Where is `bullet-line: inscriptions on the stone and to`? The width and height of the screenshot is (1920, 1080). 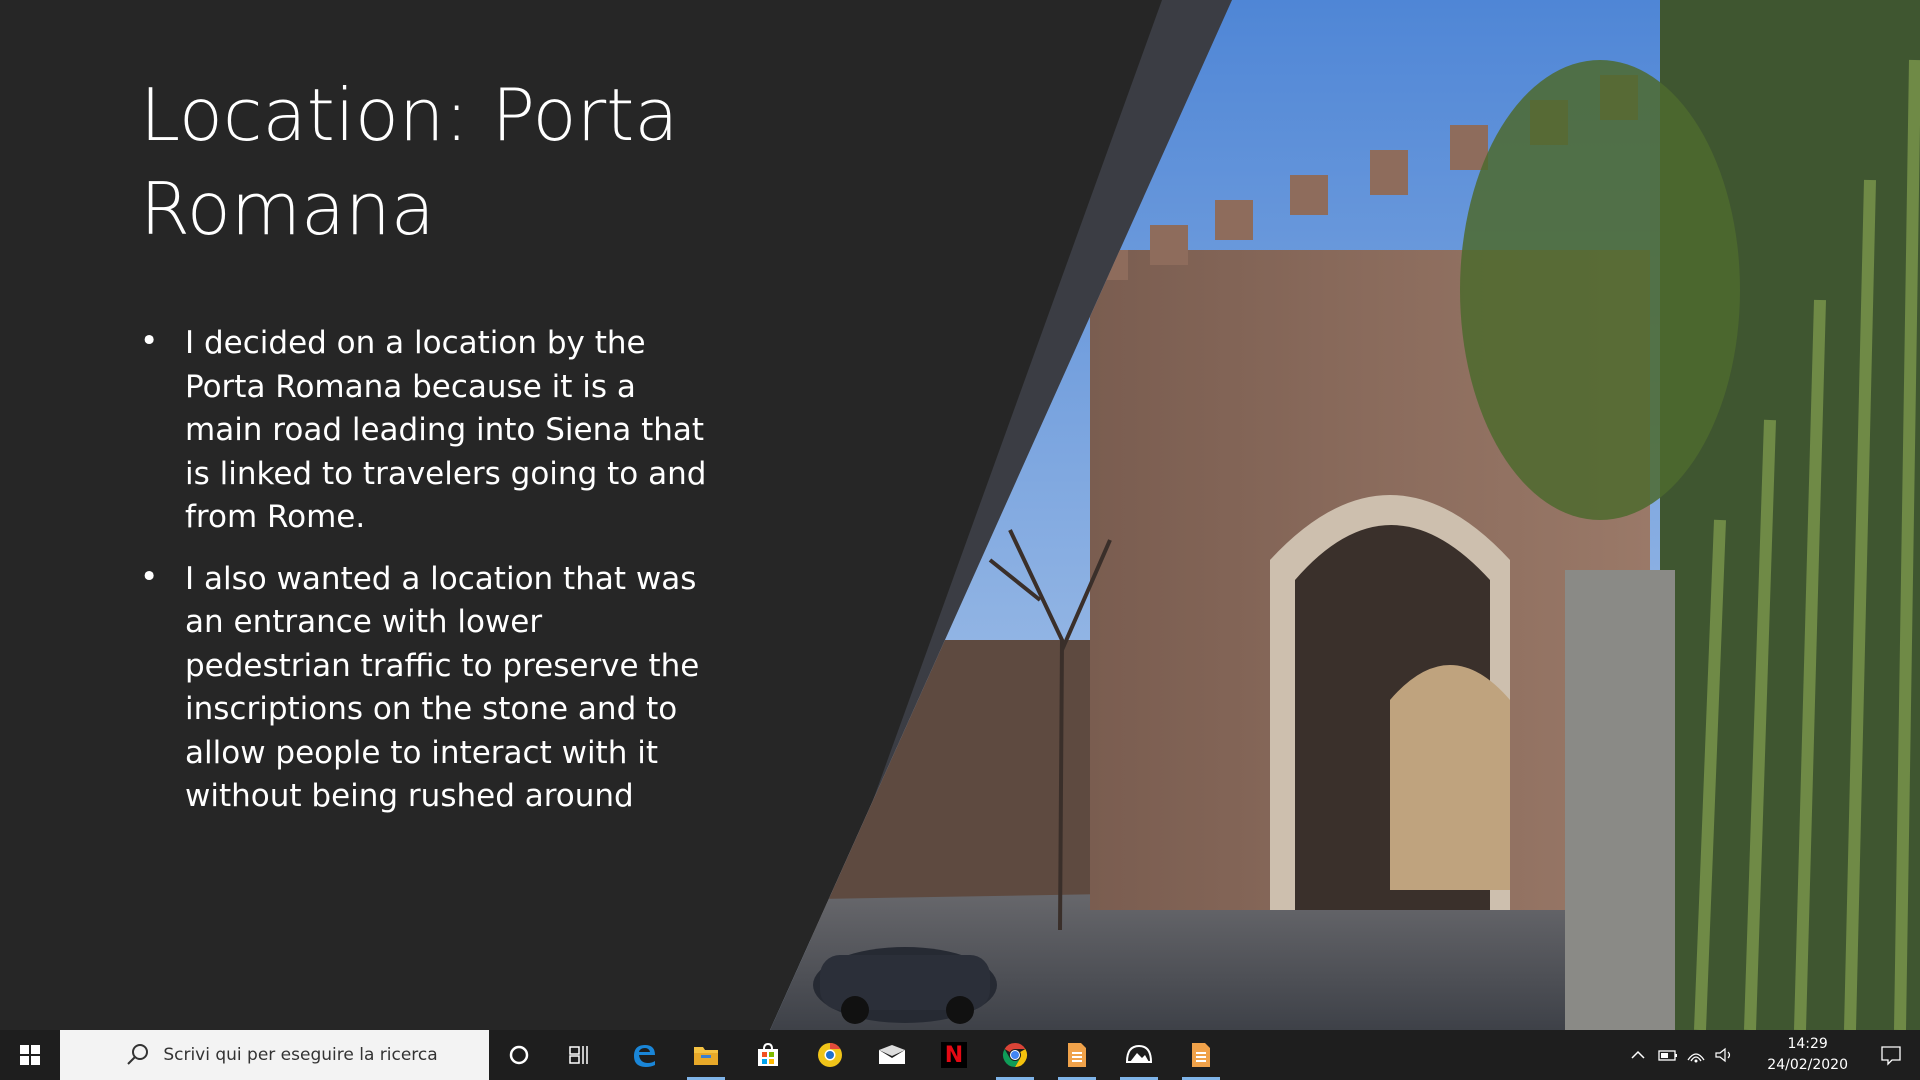 bullet-line: inscriptions on the stone and to is located at coordinates (431, 709).